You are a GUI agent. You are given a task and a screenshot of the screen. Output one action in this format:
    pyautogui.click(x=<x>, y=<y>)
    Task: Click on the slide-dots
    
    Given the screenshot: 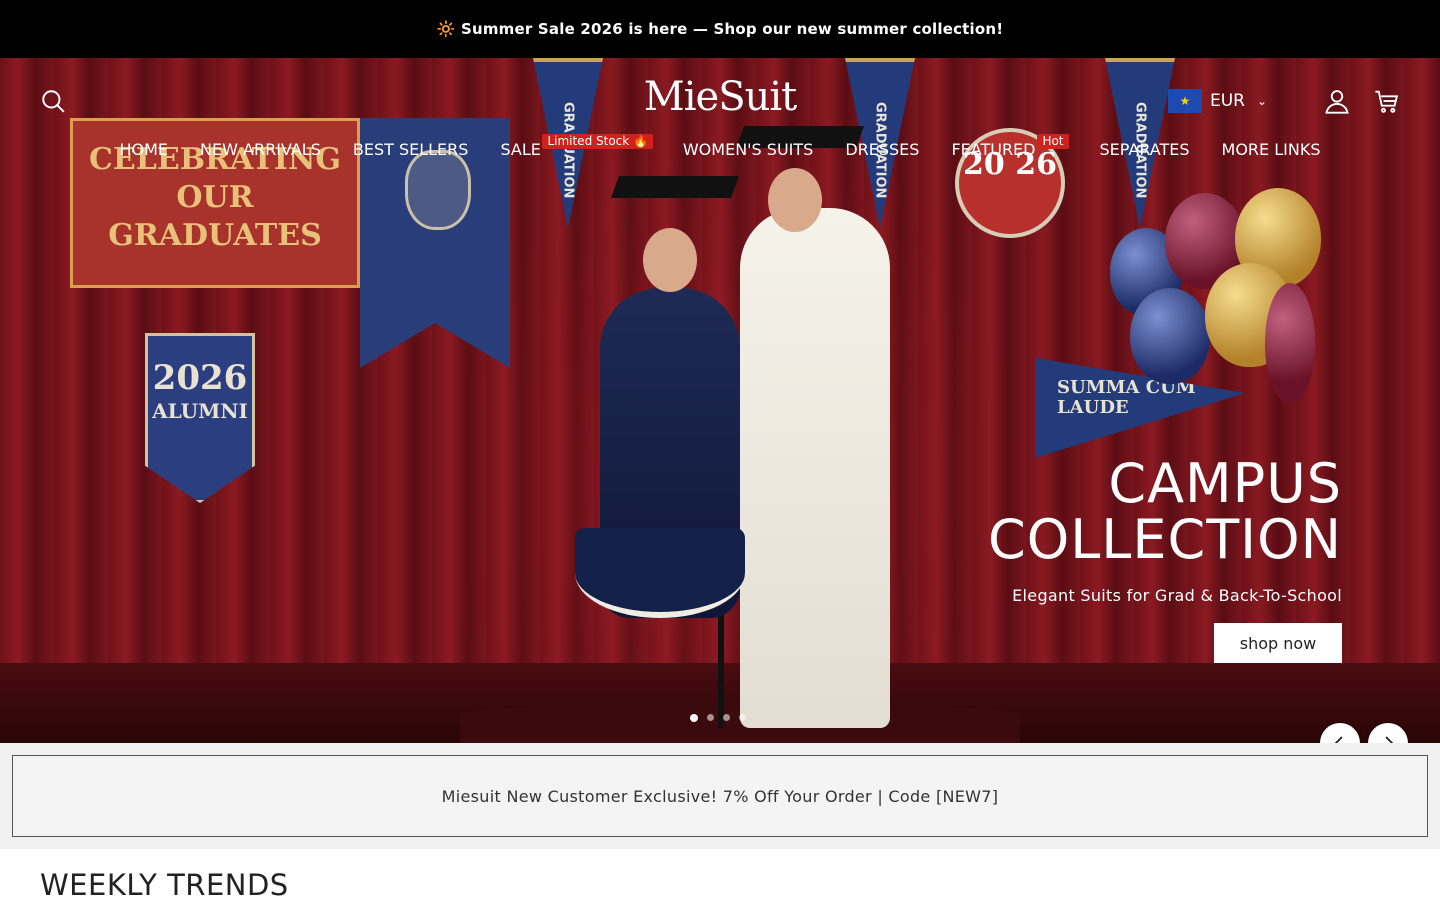 What is the action you would take?
    pyautogui.click(x=718, y=718)
    